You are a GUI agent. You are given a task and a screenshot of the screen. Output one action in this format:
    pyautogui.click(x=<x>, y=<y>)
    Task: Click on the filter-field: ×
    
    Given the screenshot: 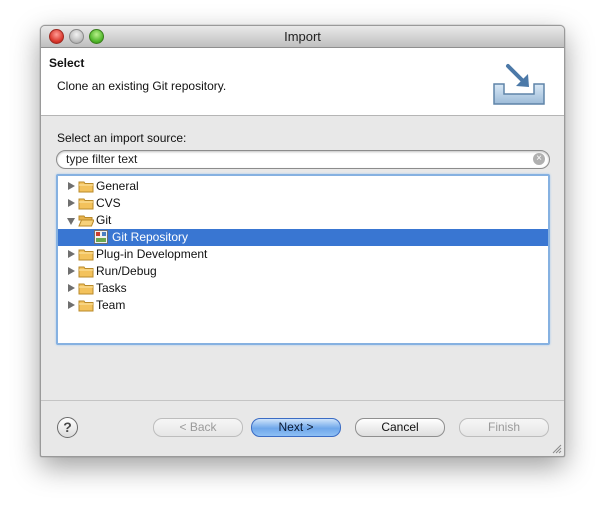 What is the action you would take?
    pyautogui.click(x=303, y=159)
    